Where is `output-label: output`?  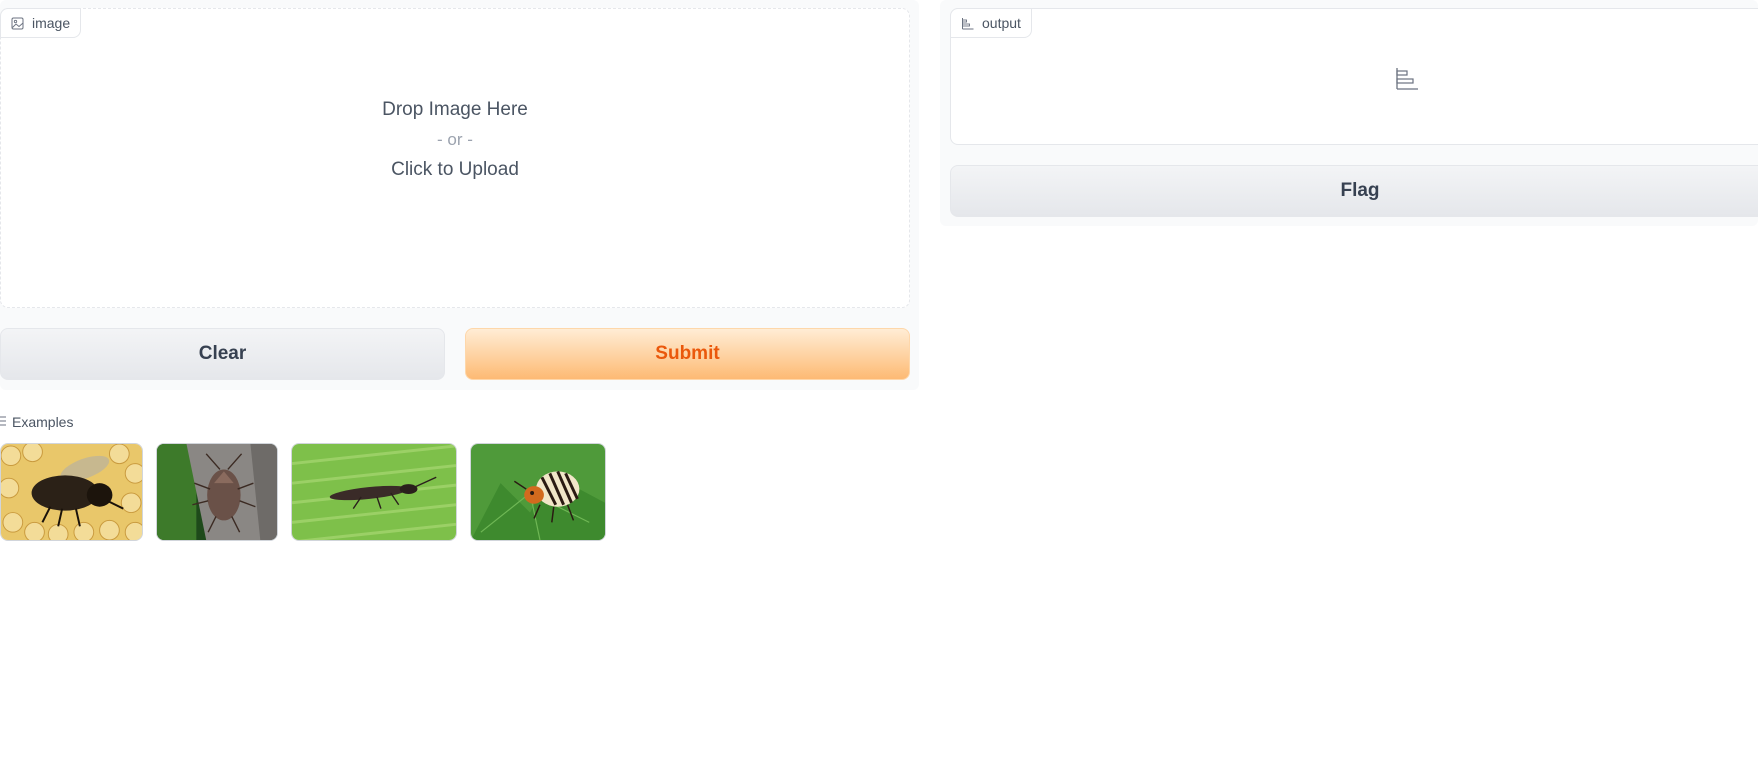 output-label: output is located at coordinates (1001, 23).